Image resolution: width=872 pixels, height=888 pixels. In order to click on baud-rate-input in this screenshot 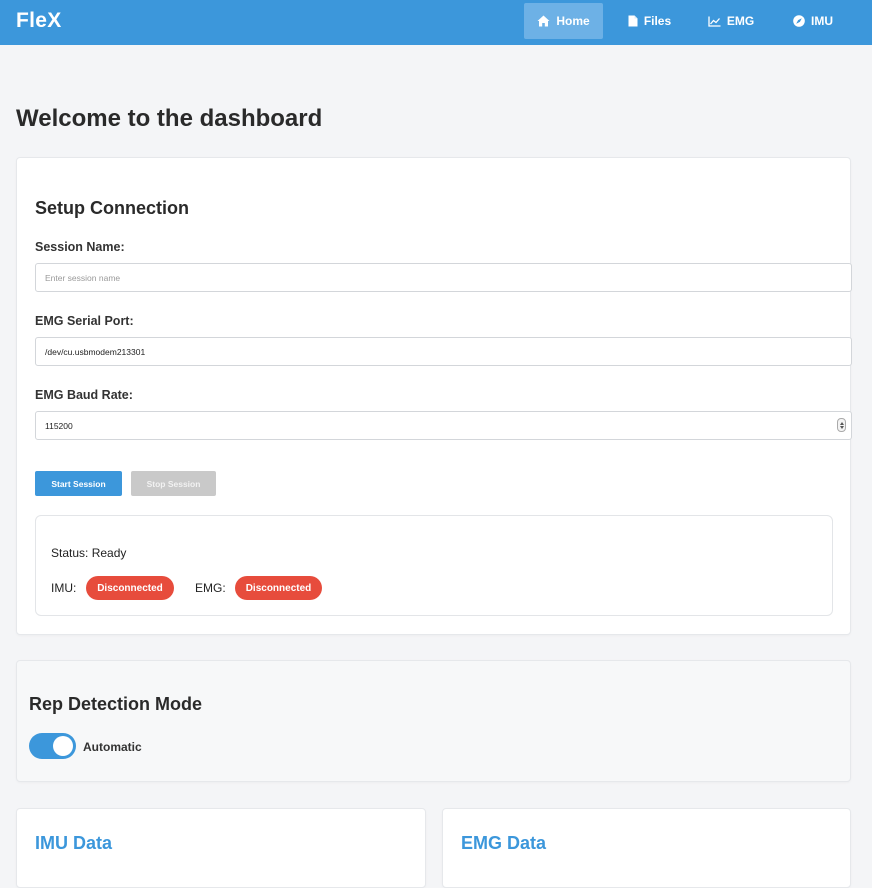, I will do `click(443, 425)`.